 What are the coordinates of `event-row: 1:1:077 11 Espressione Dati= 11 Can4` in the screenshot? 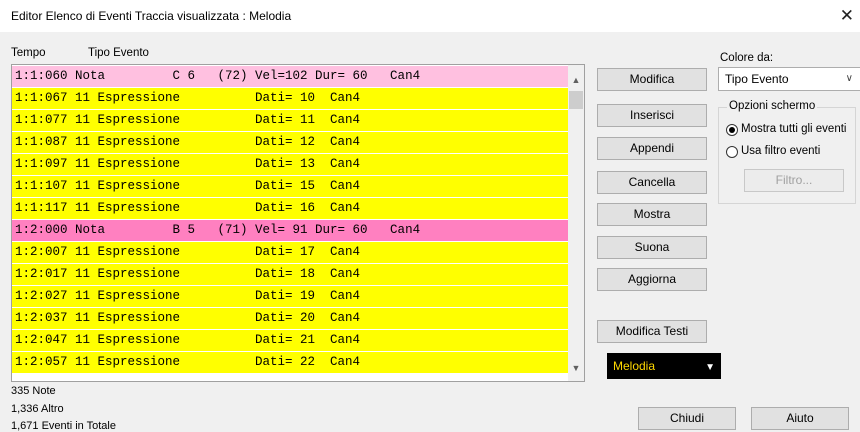 It's located at (290, 120).